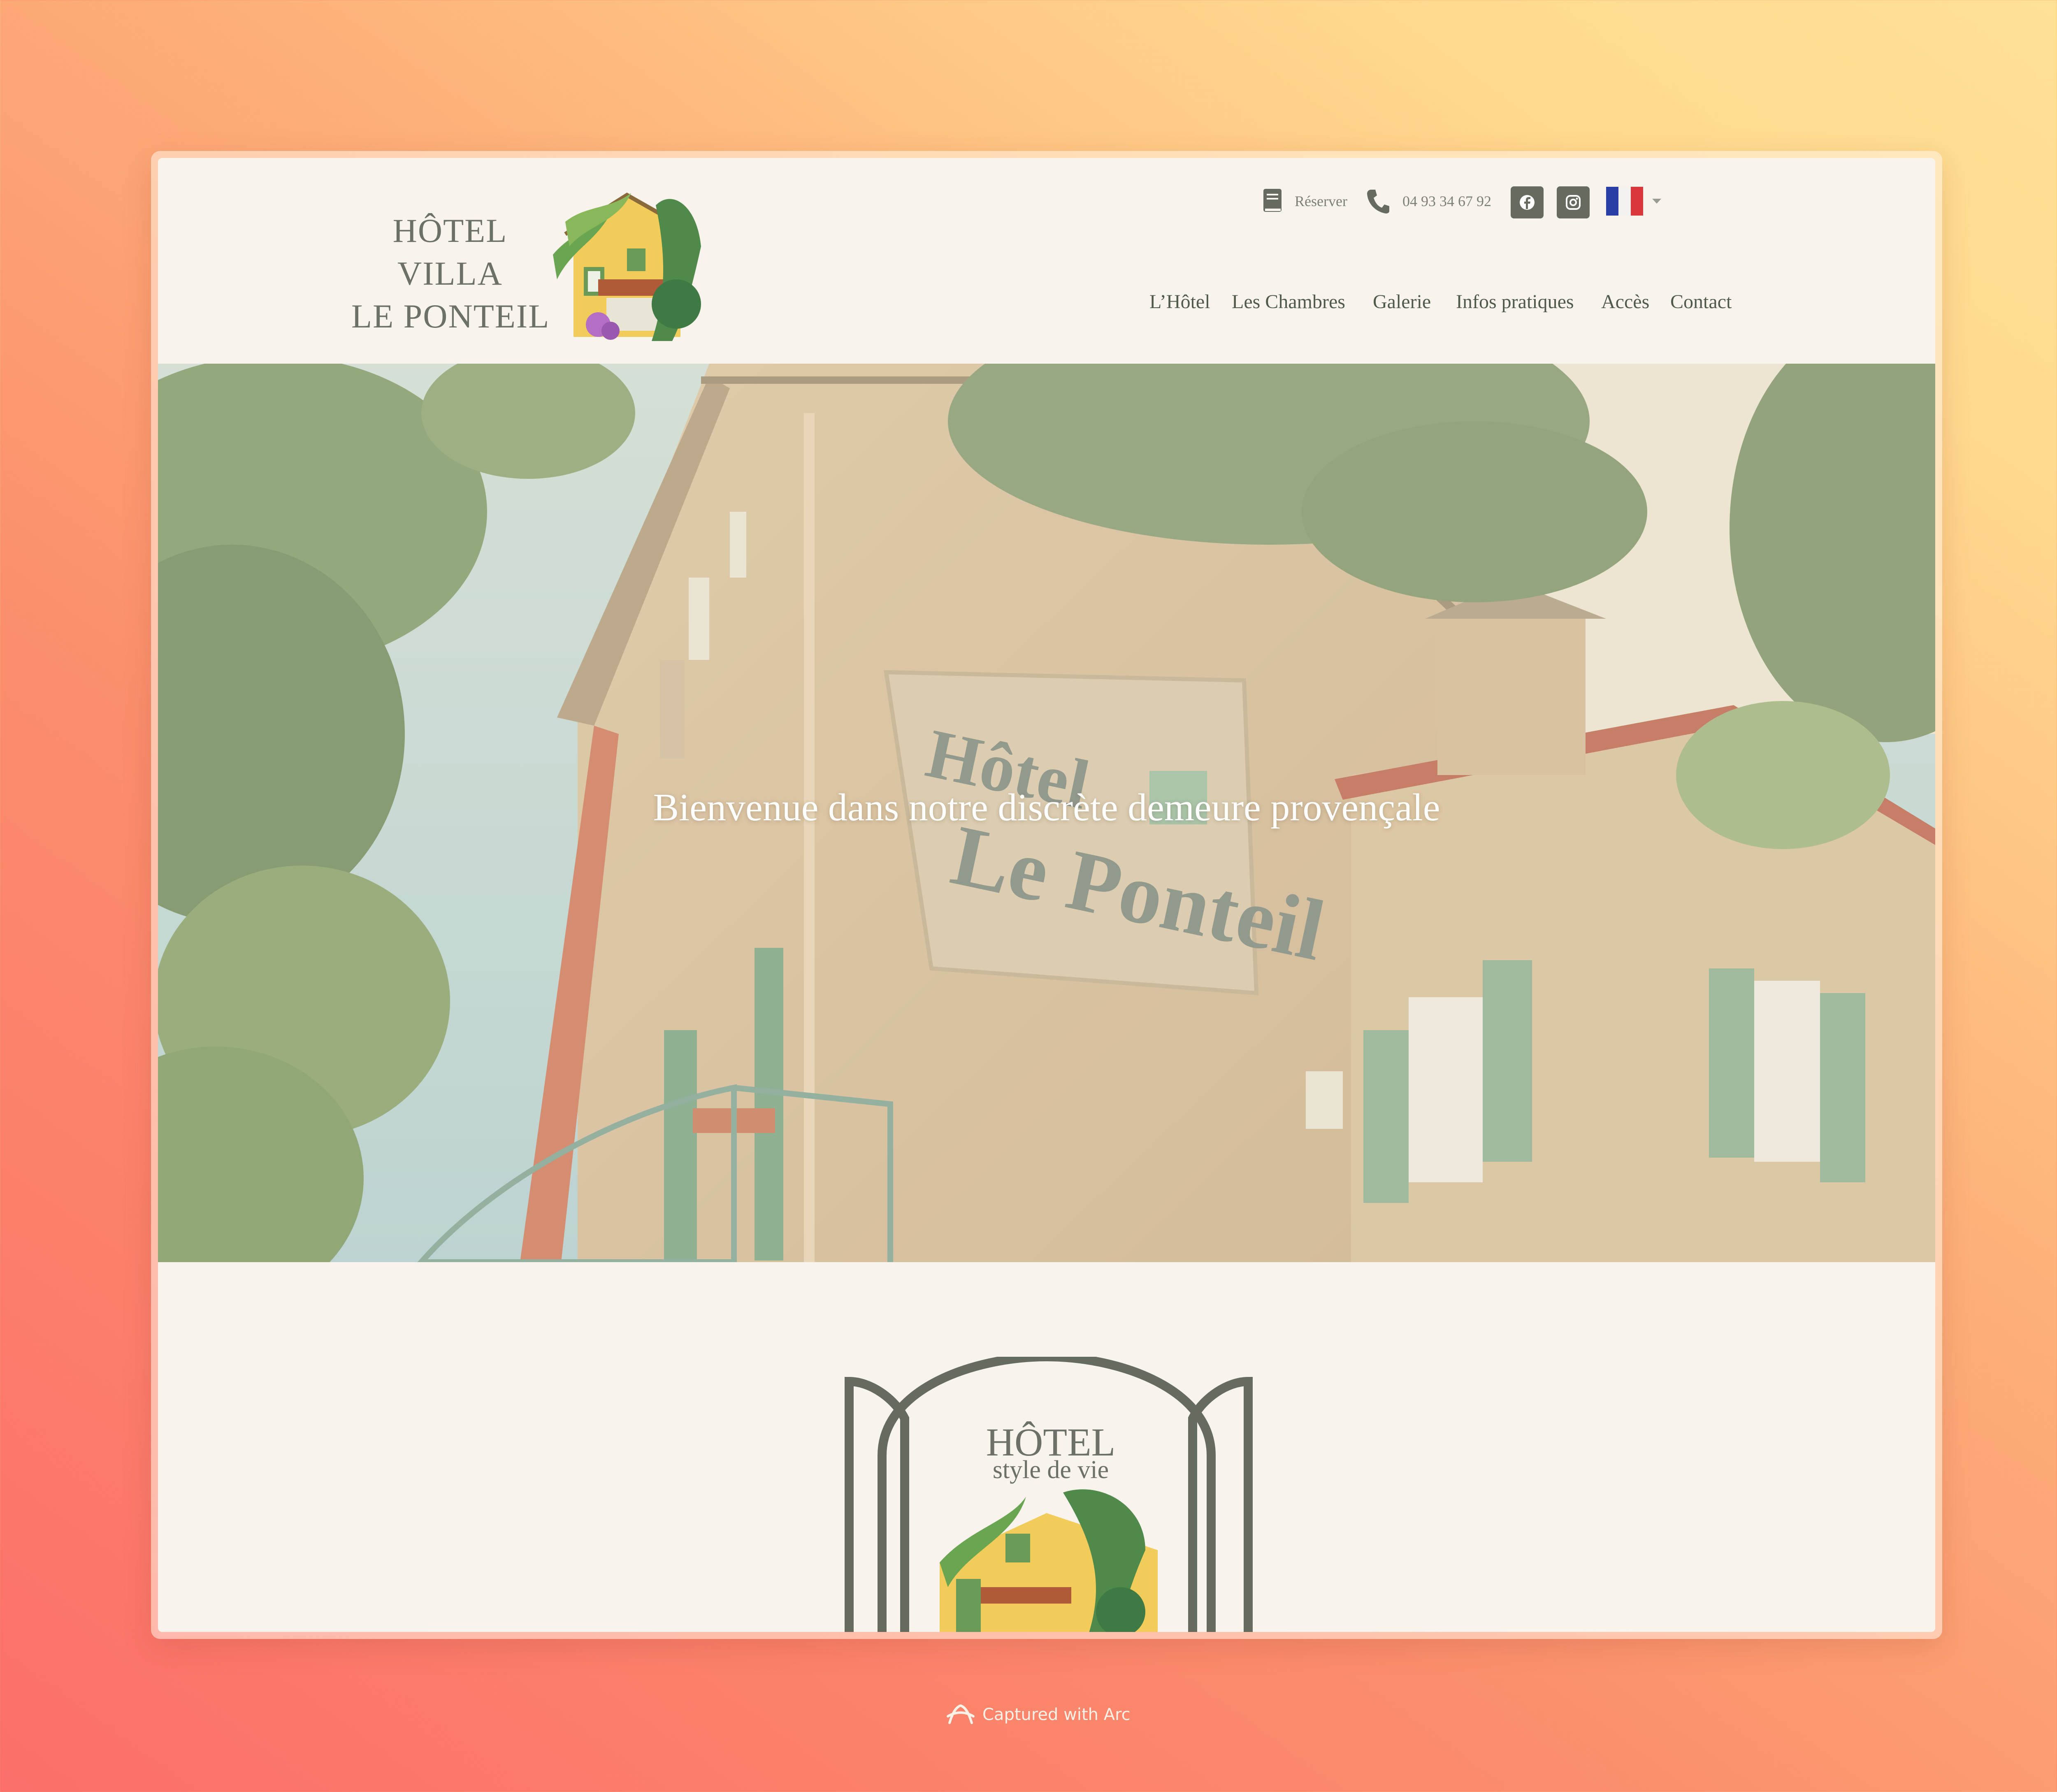  Describe the element at coordinates (1446, 201) in the screenshot. I see `phone-number: 04 93 34 67 92` at that location.